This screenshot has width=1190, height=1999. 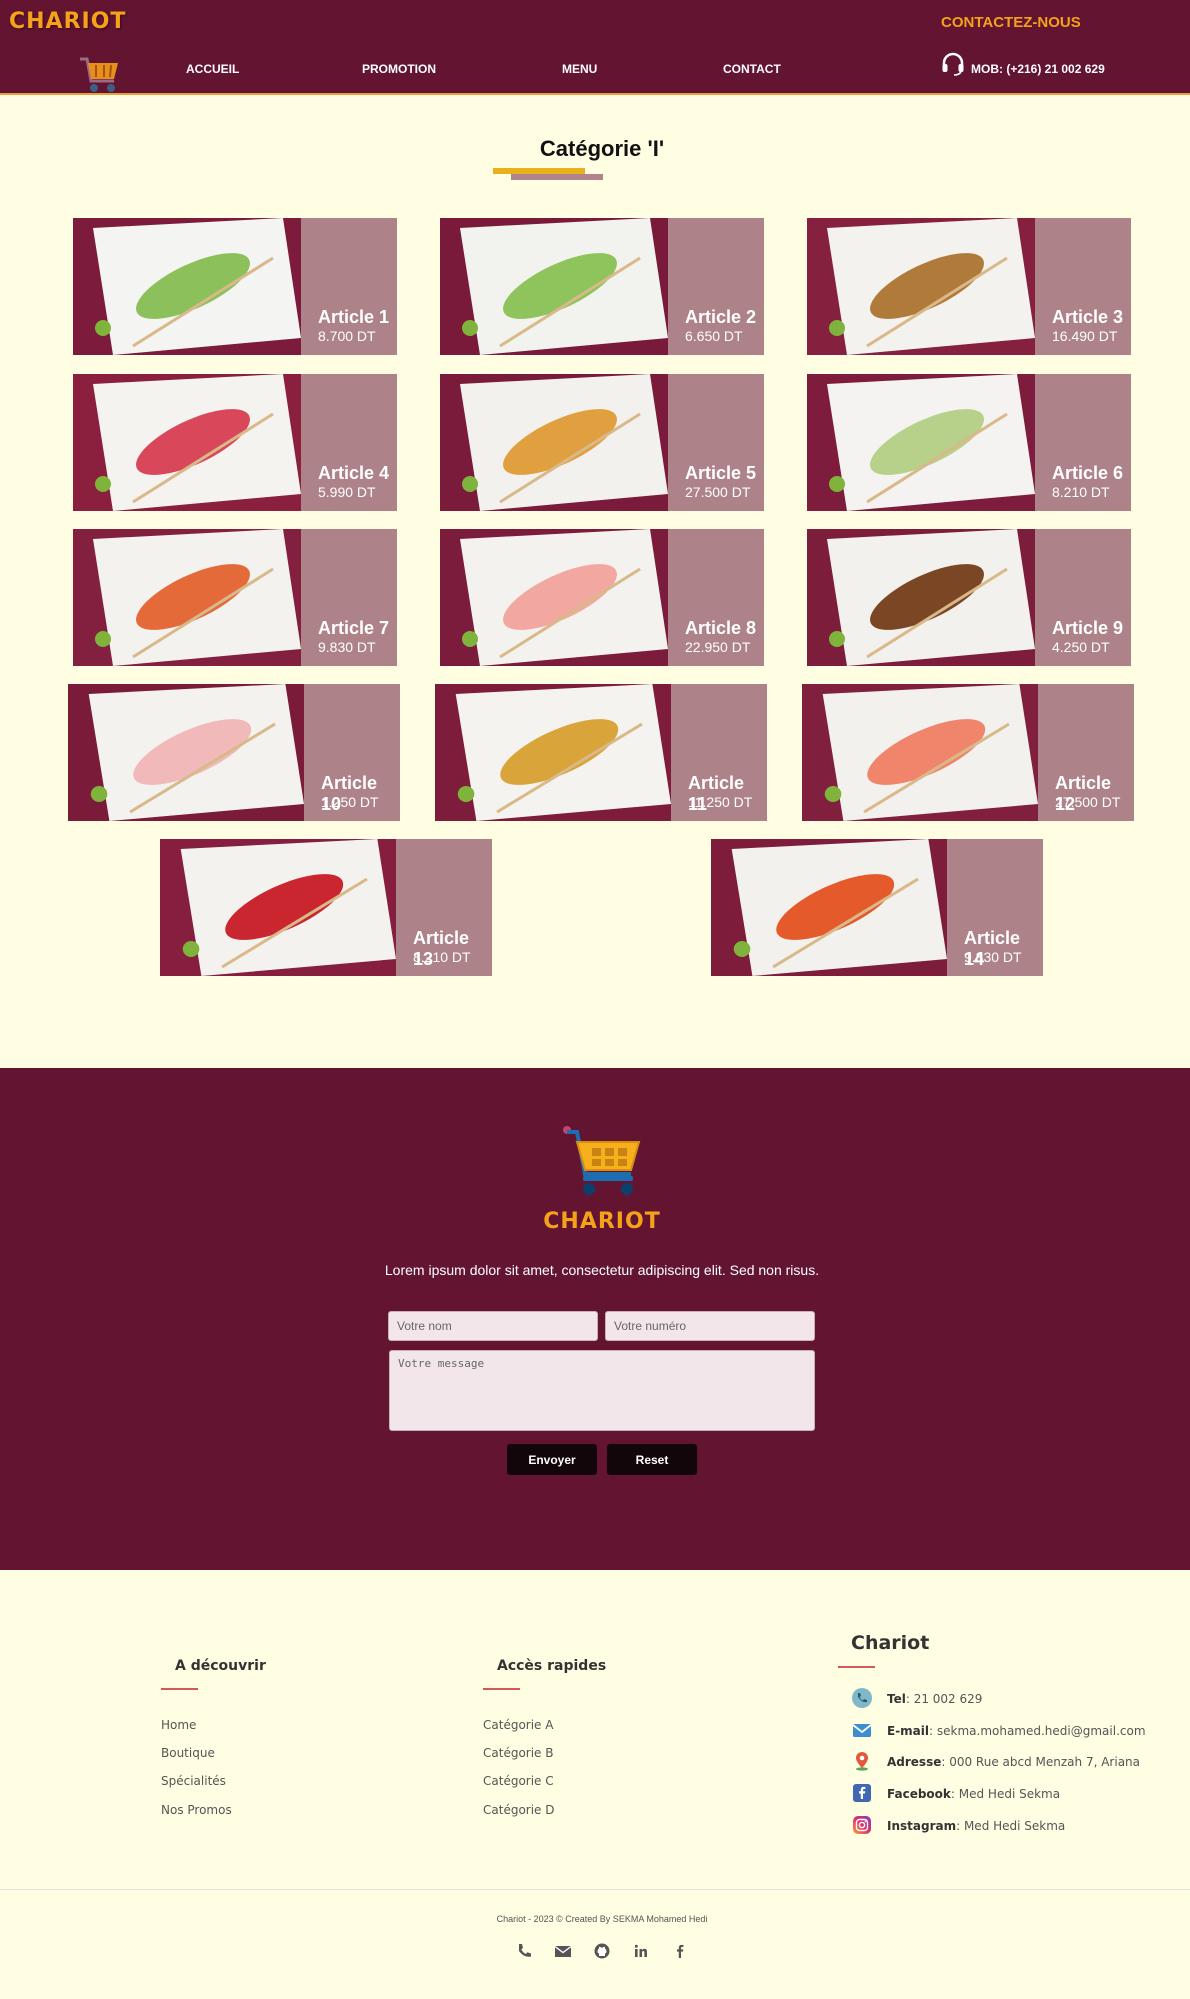 I want to click on article-card: Article 7 9.830 DT, so click(x=235, y=597).